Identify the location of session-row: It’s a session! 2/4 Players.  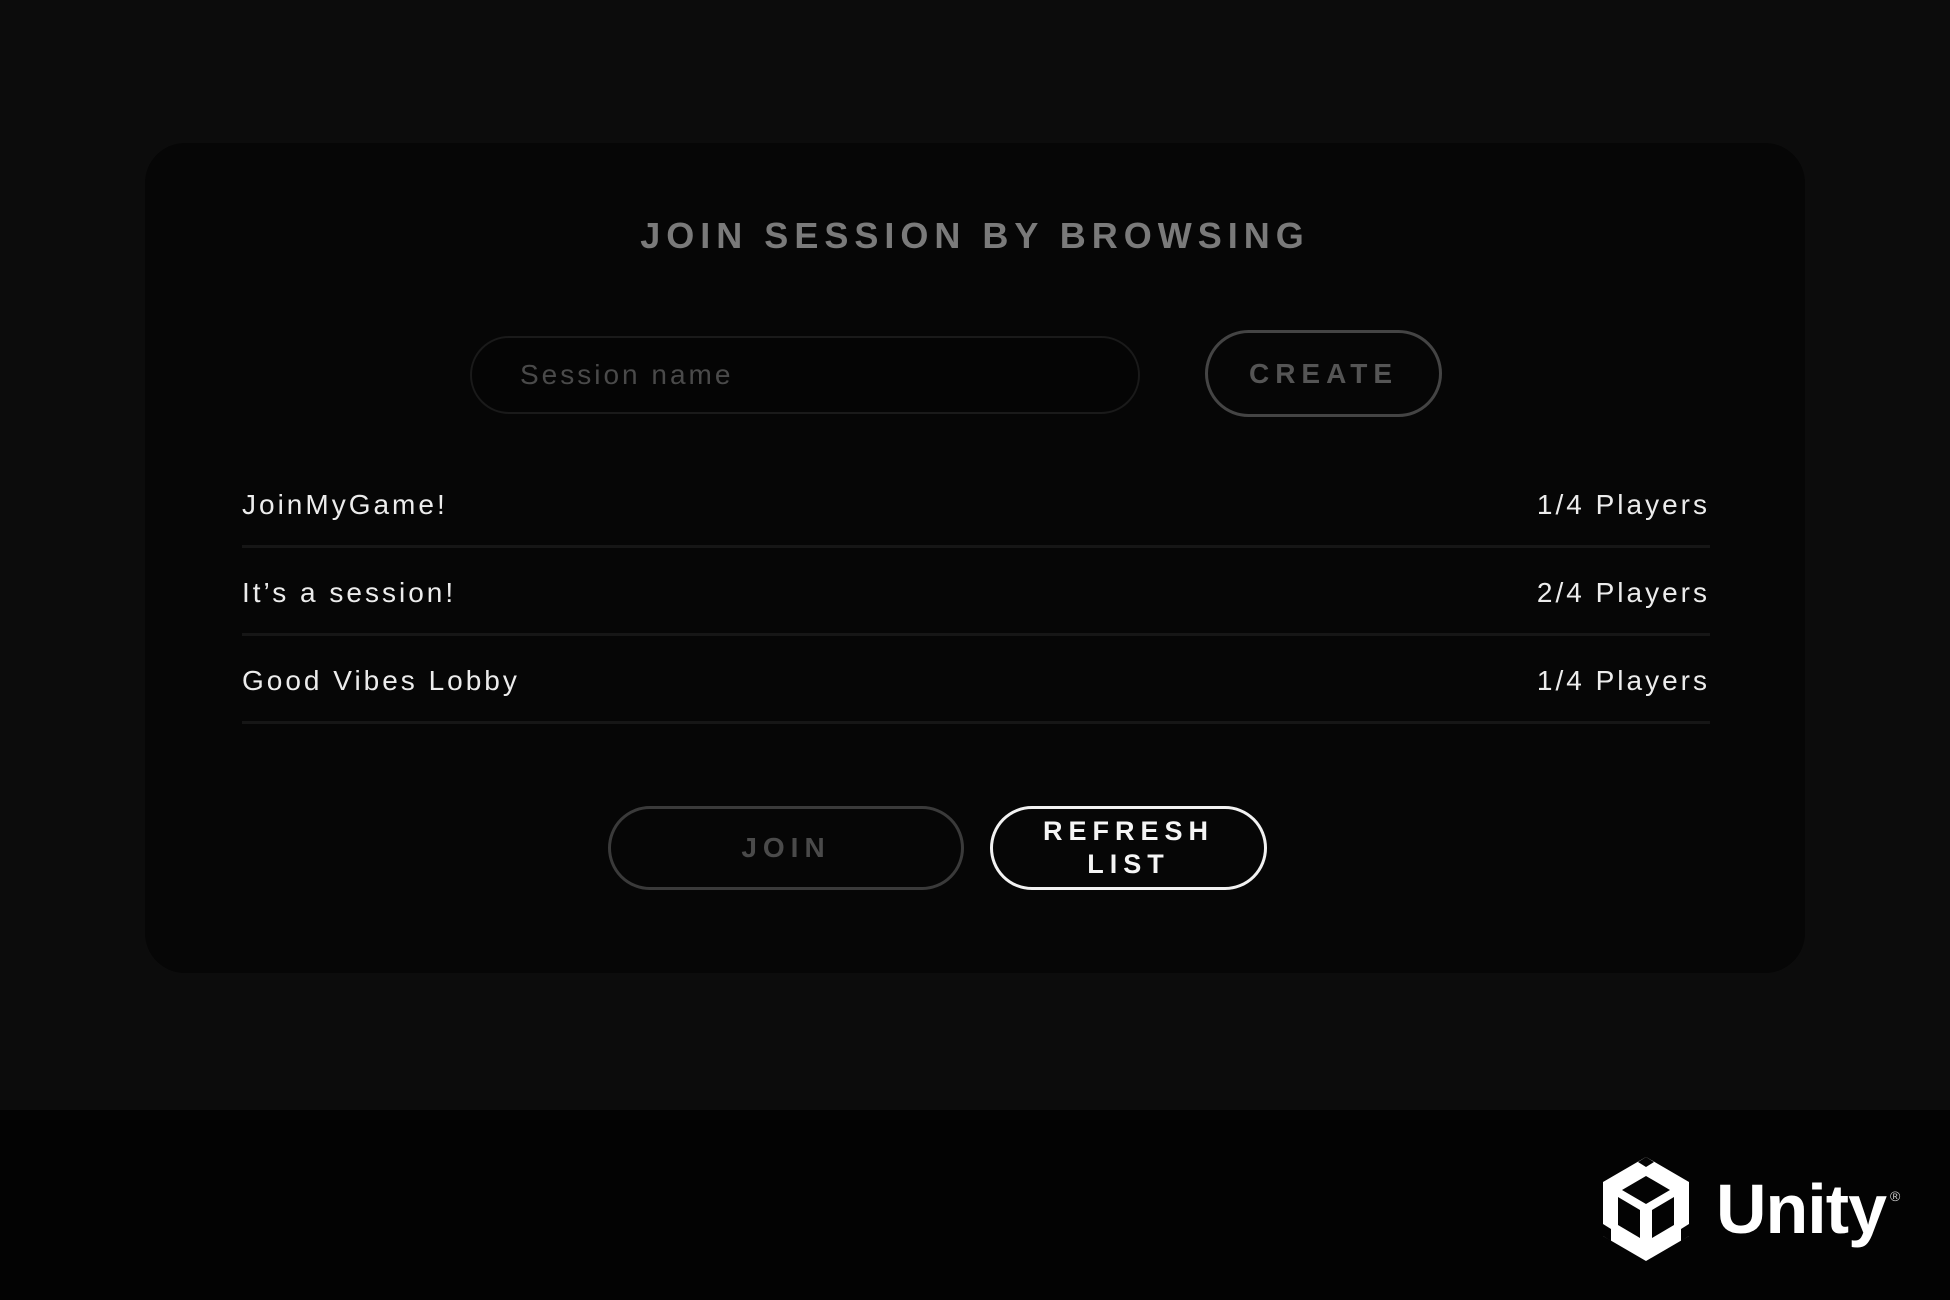
(976, 592).